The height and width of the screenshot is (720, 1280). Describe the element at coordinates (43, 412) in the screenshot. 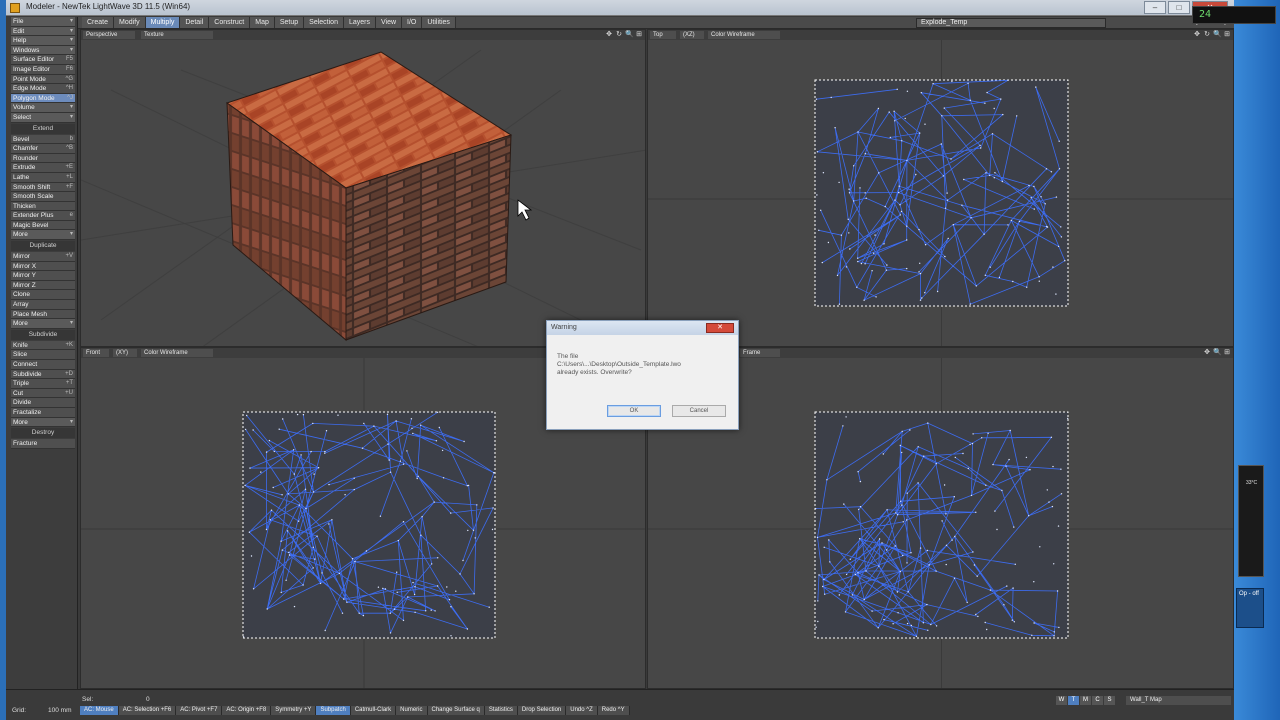

I see `tool-fractalize: Fractalize` at that location.